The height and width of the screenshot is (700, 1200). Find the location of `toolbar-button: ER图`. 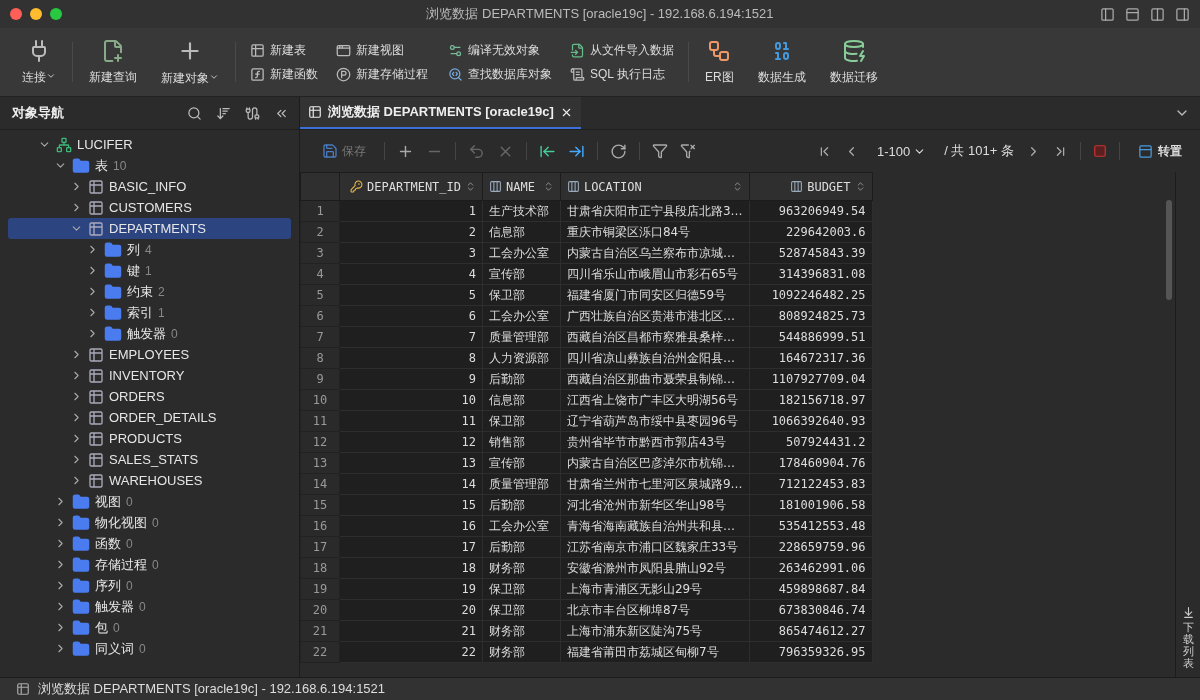

toolbar-button: ER图 is located at coordinates (719, 62).